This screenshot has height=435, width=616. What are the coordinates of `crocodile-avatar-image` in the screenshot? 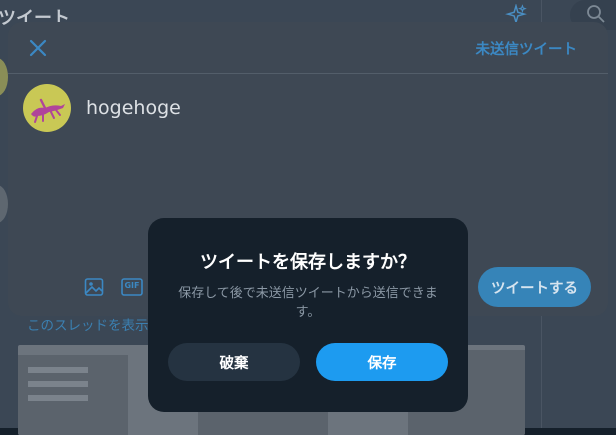 It's located at (48, 110).